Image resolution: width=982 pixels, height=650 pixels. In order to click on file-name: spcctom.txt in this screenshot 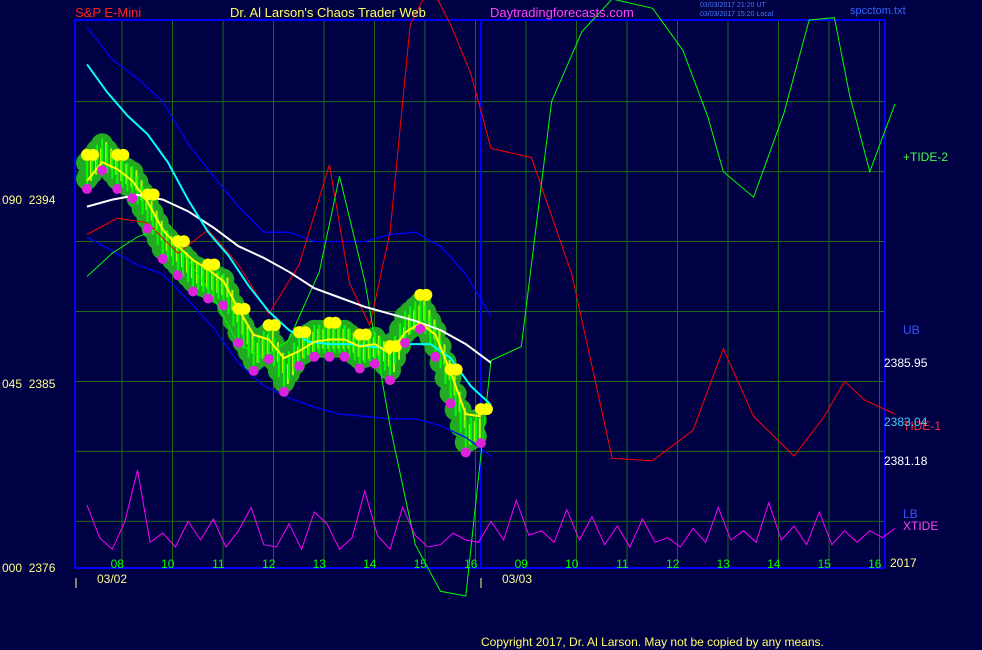, I will do `click(878, 11)`.